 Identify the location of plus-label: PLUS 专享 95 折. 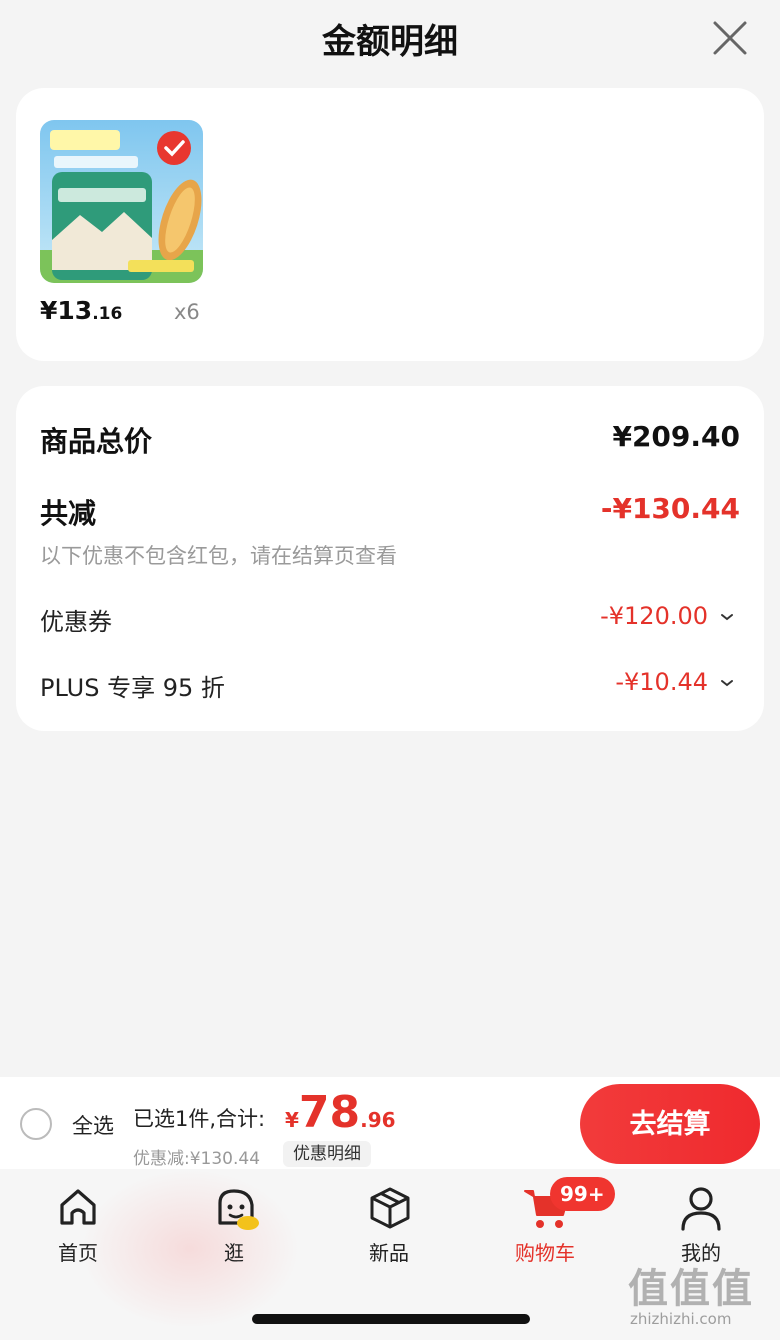
(132, 688).